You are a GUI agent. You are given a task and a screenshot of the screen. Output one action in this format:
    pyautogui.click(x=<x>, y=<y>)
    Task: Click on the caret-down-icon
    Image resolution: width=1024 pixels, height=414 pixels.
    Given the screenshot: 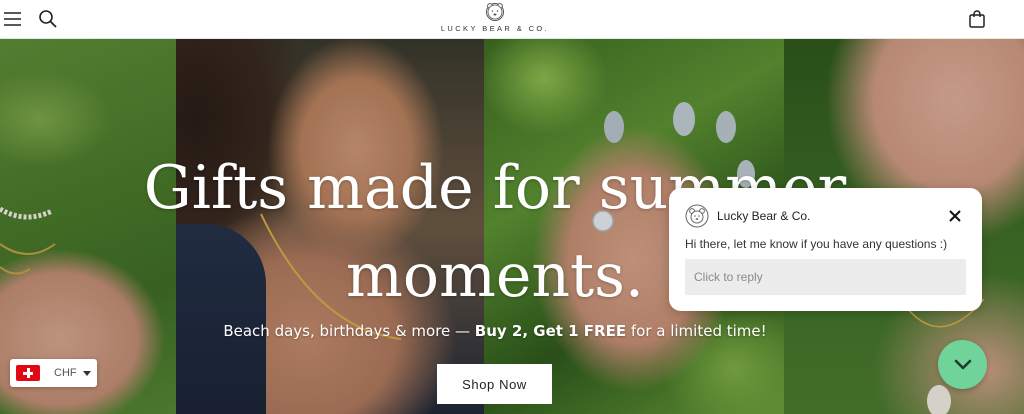 What is the action you would take?
    pyautogui.click(x=86, y=373)
    